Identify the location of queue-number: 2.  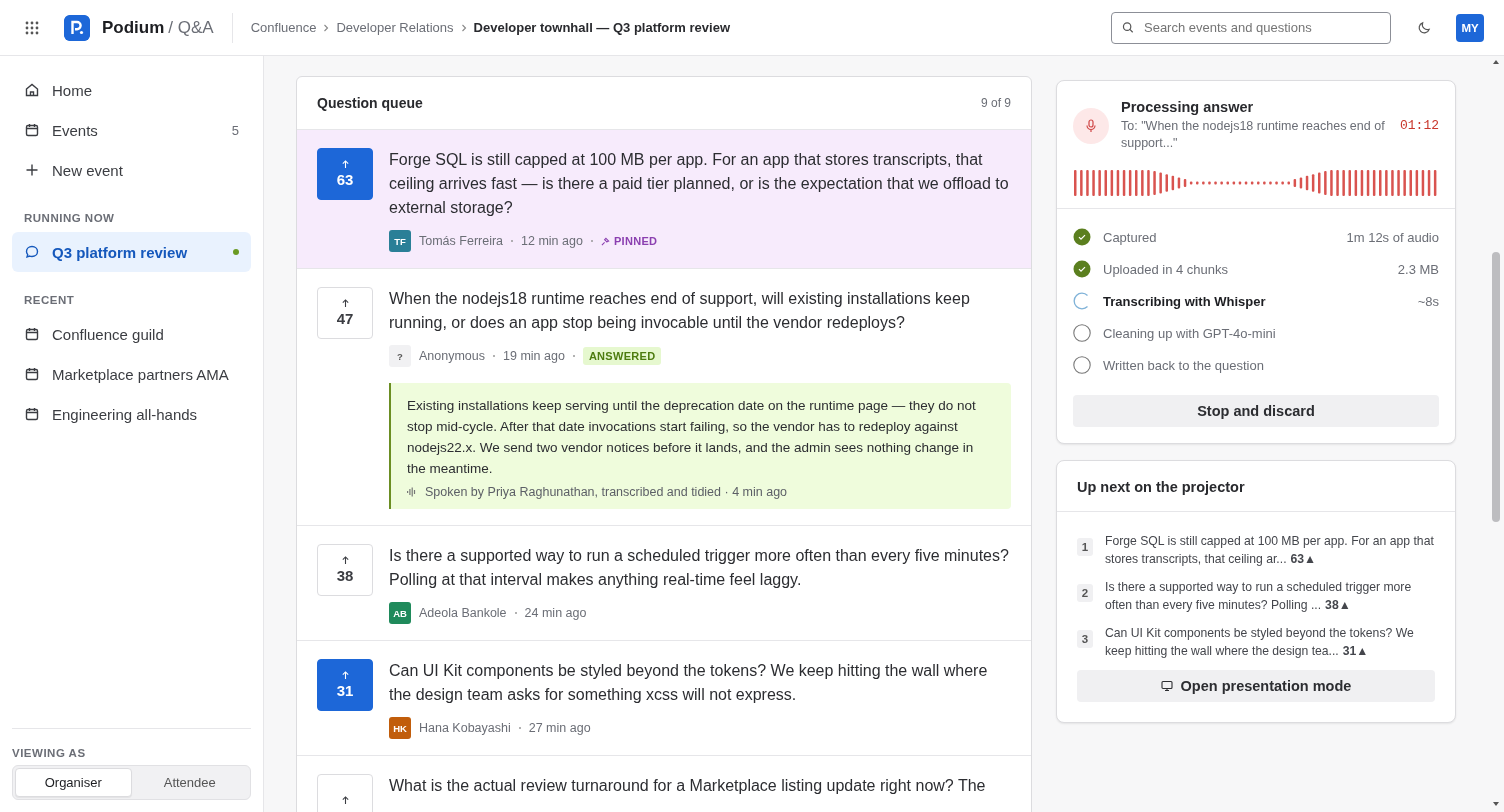
(1085, 593).